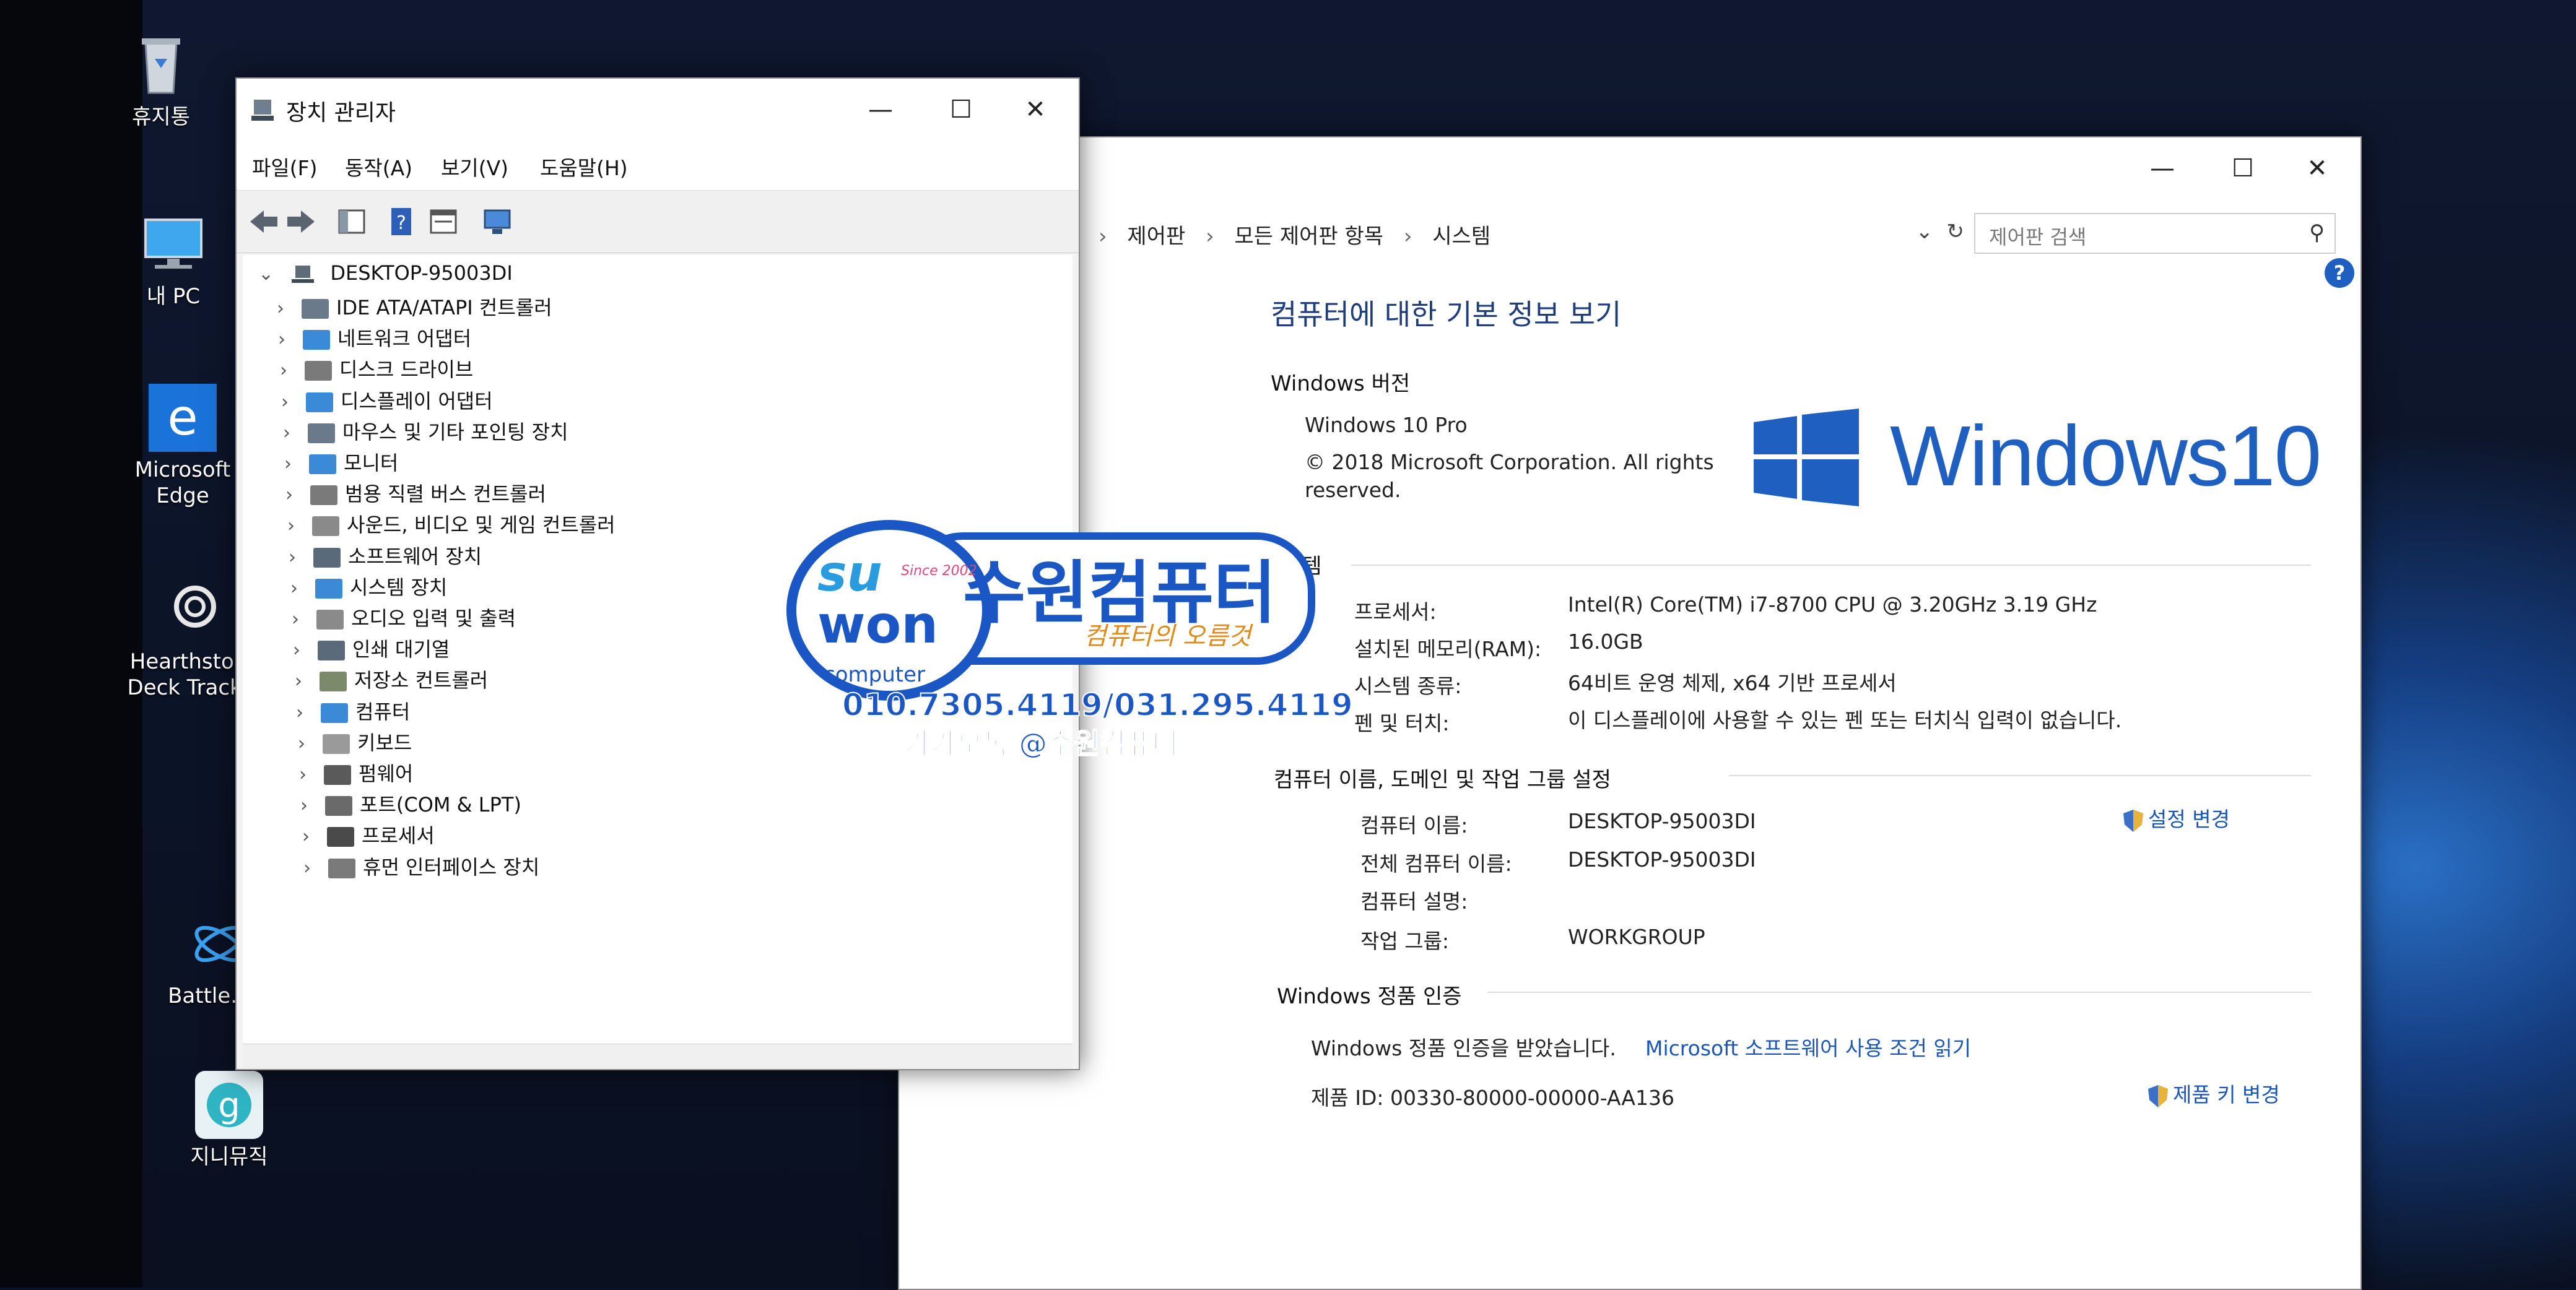 The width and height of the screenshot is (2576, 1290). I want to click on tree-item: › 사운드, 비디오 및 게임 컨트롤러, so click(451, 524).